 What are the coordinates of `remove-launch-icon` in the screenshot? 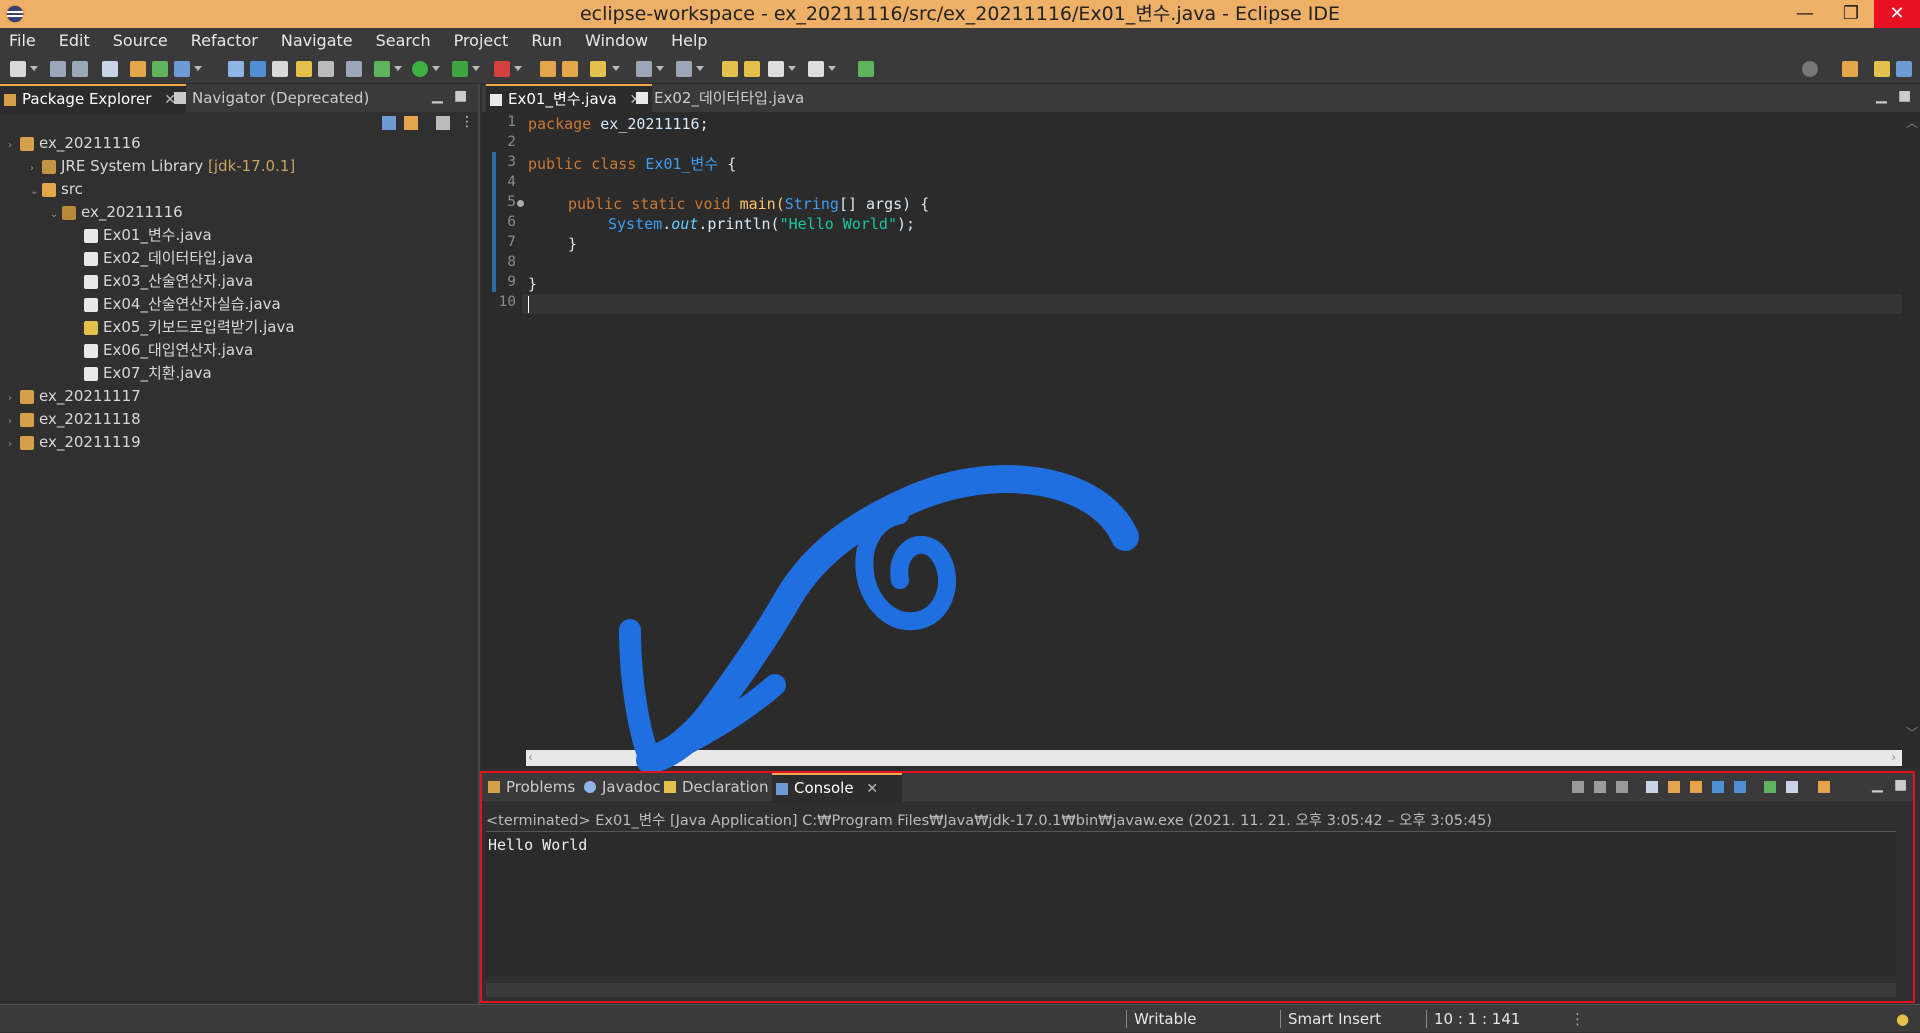 It's located at (1600, 787).